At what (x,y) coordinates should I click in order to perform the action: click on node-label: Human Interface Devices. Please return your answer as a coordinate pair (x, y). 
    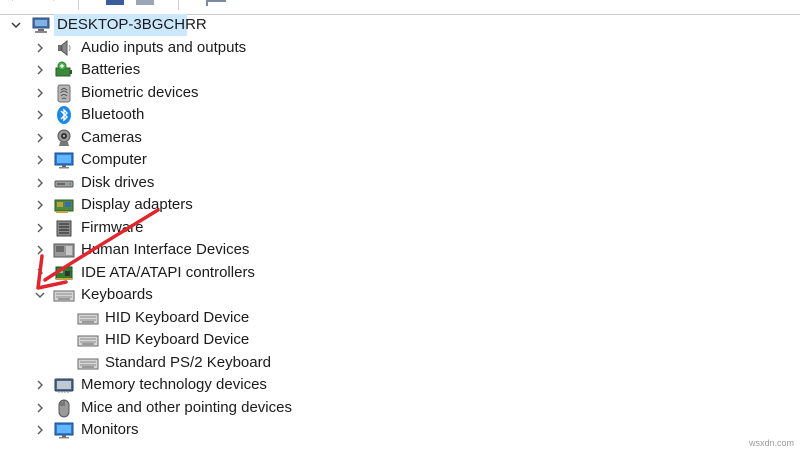
    Looking at the image, I should click on (165, 249).